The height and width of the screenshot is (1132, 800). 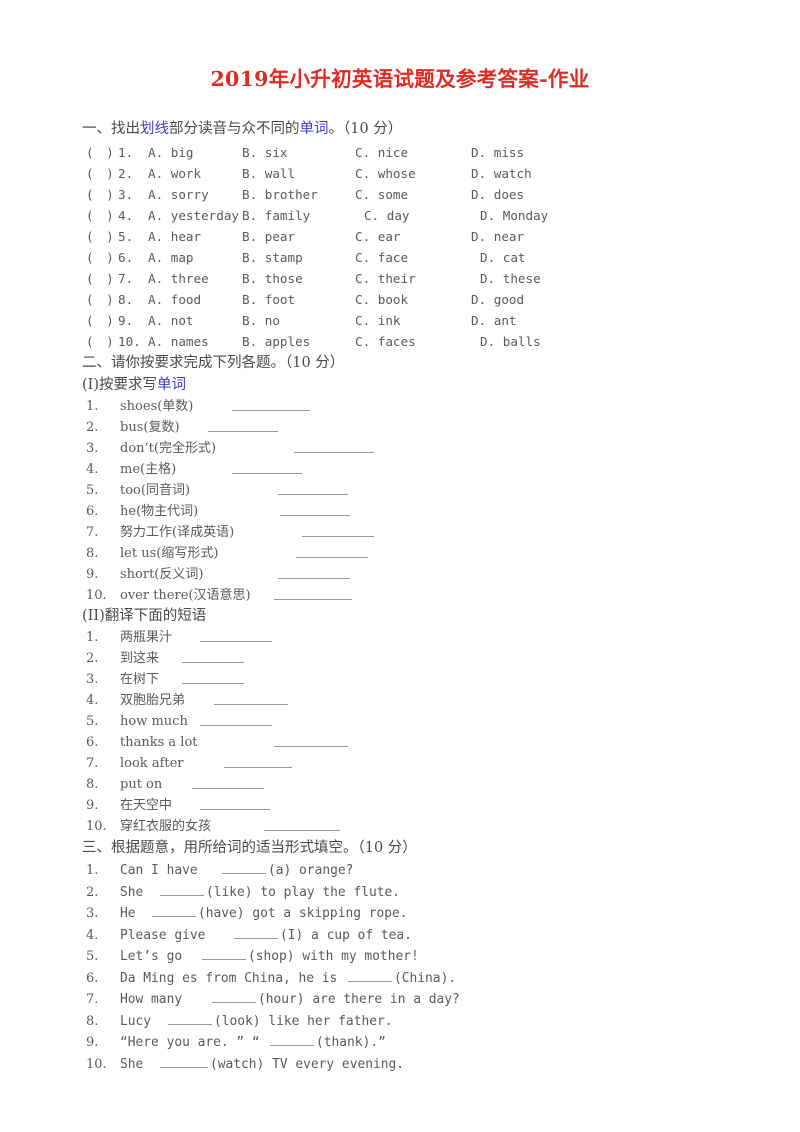 What do you see at coordinates (276, 215) in the screenshot?
I see `option-b: B. family` at bounding box center [276, 215].